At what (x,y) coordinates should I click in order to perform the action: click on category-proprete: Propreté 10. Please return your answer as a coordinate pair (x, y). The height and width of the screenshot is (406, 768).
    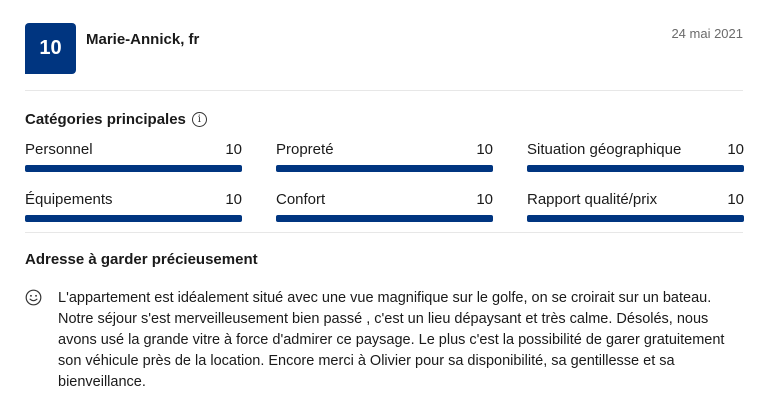
    Looking at the image, I should click on (384, 156).